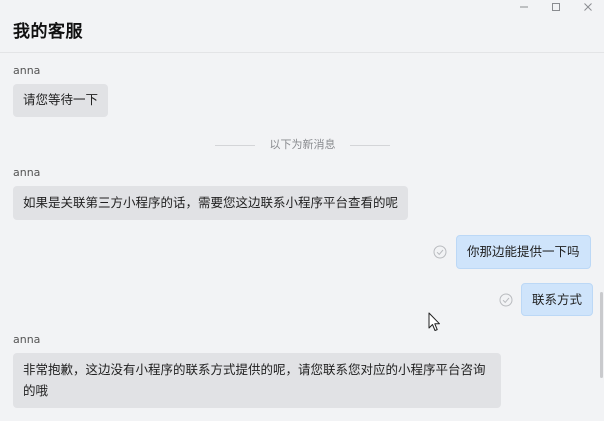  Describe the element at coordinates (557, 299) in the screenshot. I see `outgoing-message-bubble: 联系方式` at that location.